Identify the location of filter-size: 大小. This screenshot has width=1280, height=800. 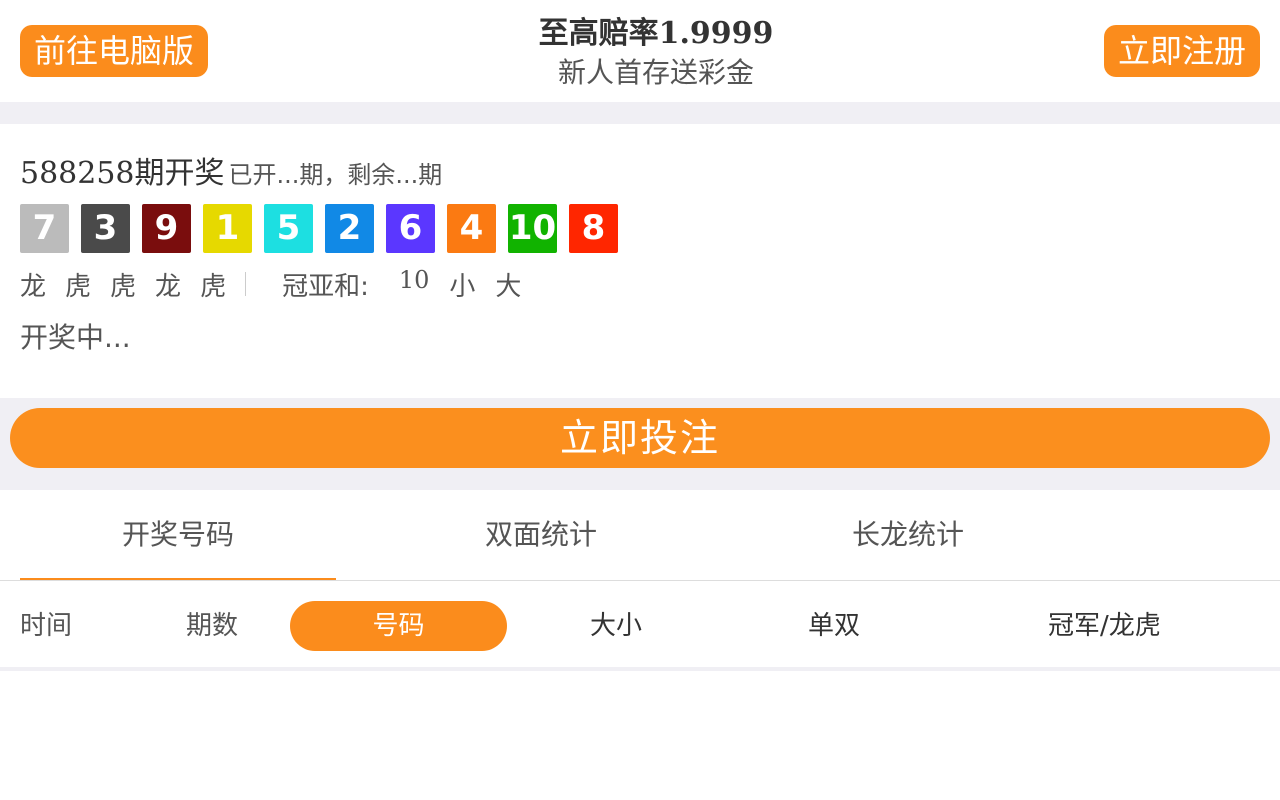
(616, 626).